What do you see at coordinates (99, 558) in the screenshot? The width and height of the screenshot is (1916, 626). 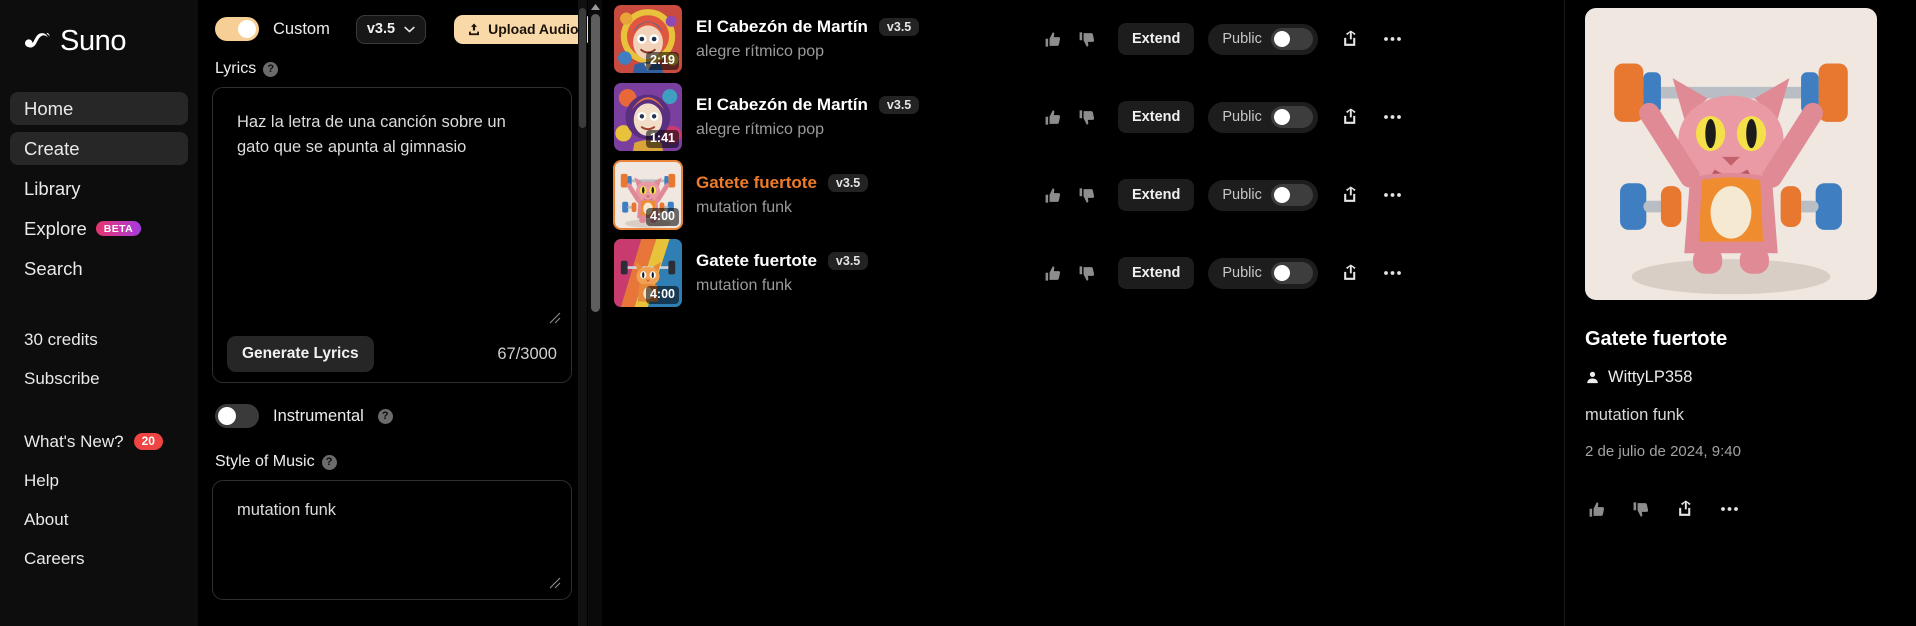 I see `sidebar-item-careers: Careers` at bounding box center [99, 558].